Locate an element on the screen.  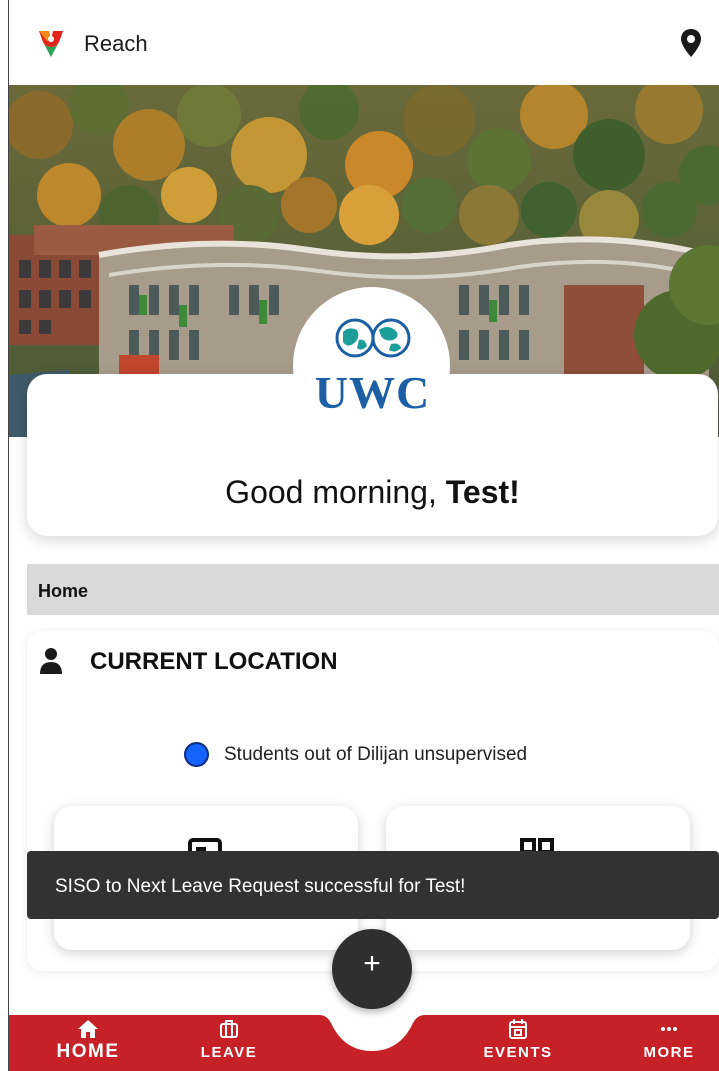
current-location-title: CURRENT LOCATION is located at coordinates (214, 661).